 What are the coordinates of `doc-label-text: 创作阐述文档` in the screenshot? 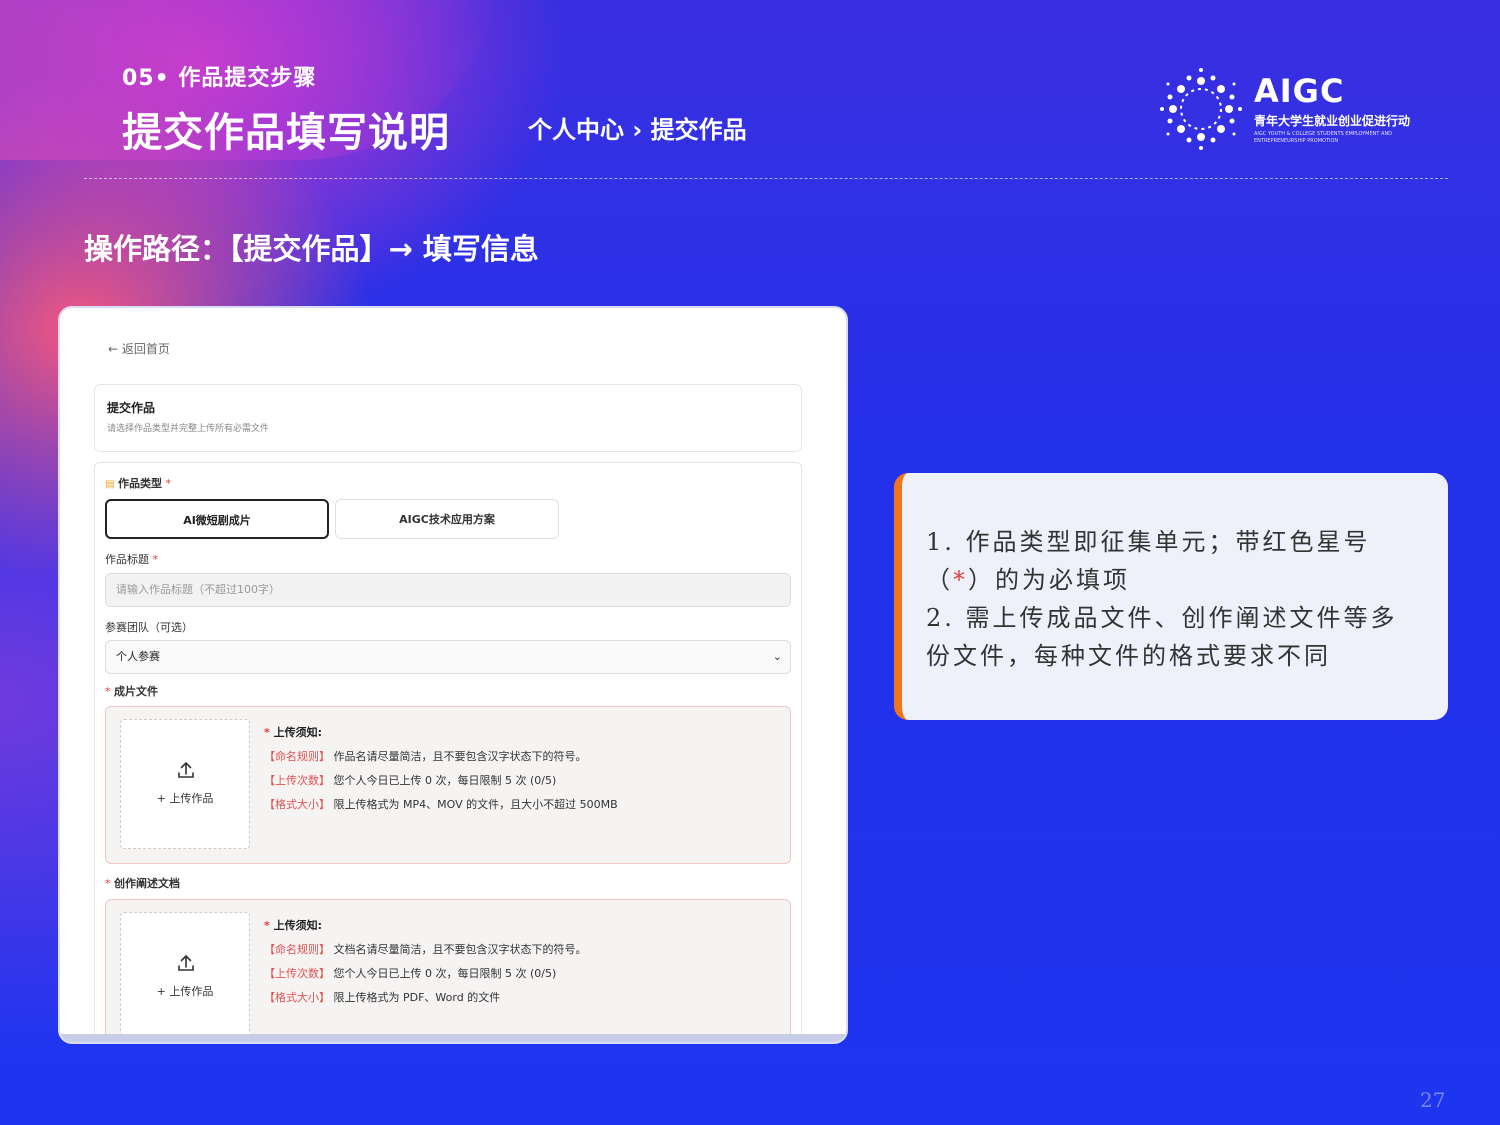 It's located at (147, 883).